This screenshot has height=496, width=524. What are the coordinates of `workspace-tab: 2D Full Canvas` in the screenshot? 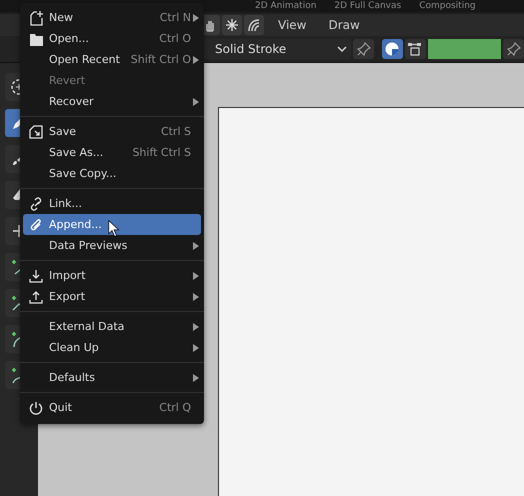 It's located at (368, 6).